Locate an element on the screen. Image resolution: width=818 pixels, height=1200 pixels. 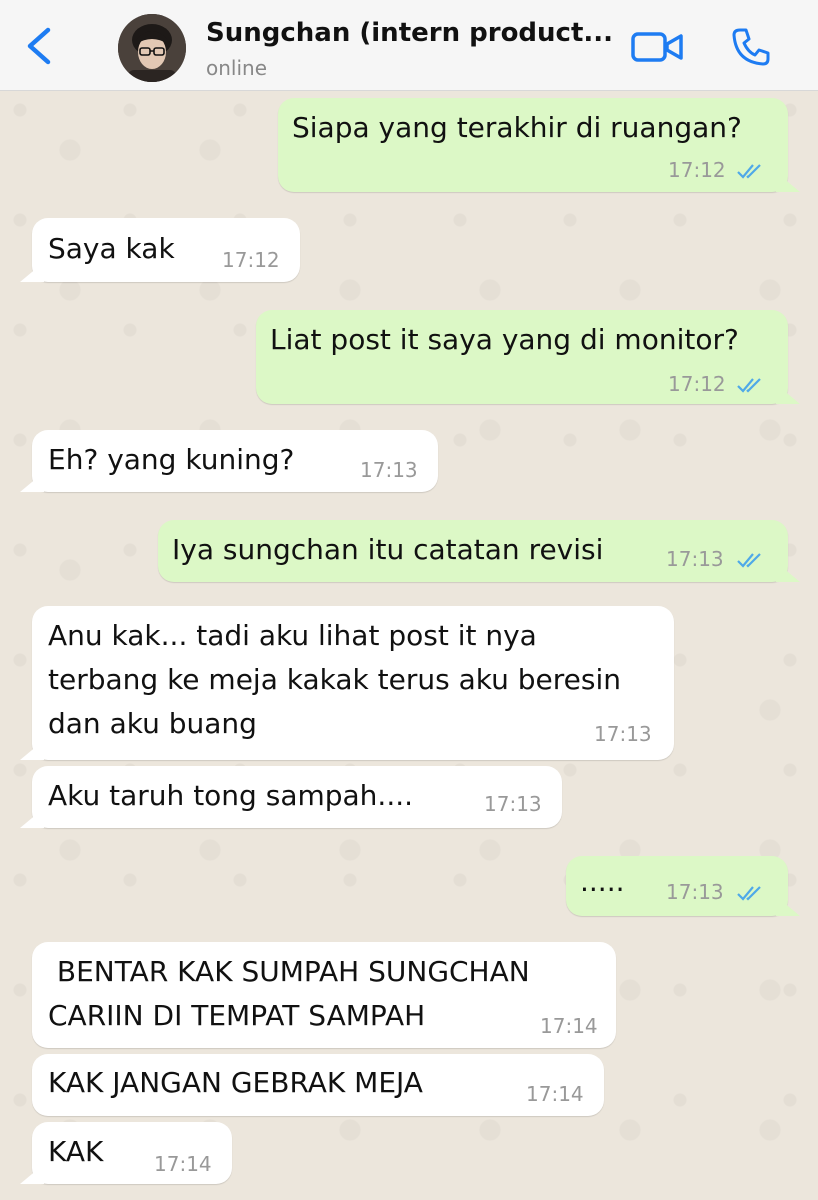
message-incoming: Eh? yang kuning? 17:13 is located at coordinates (235, 461).